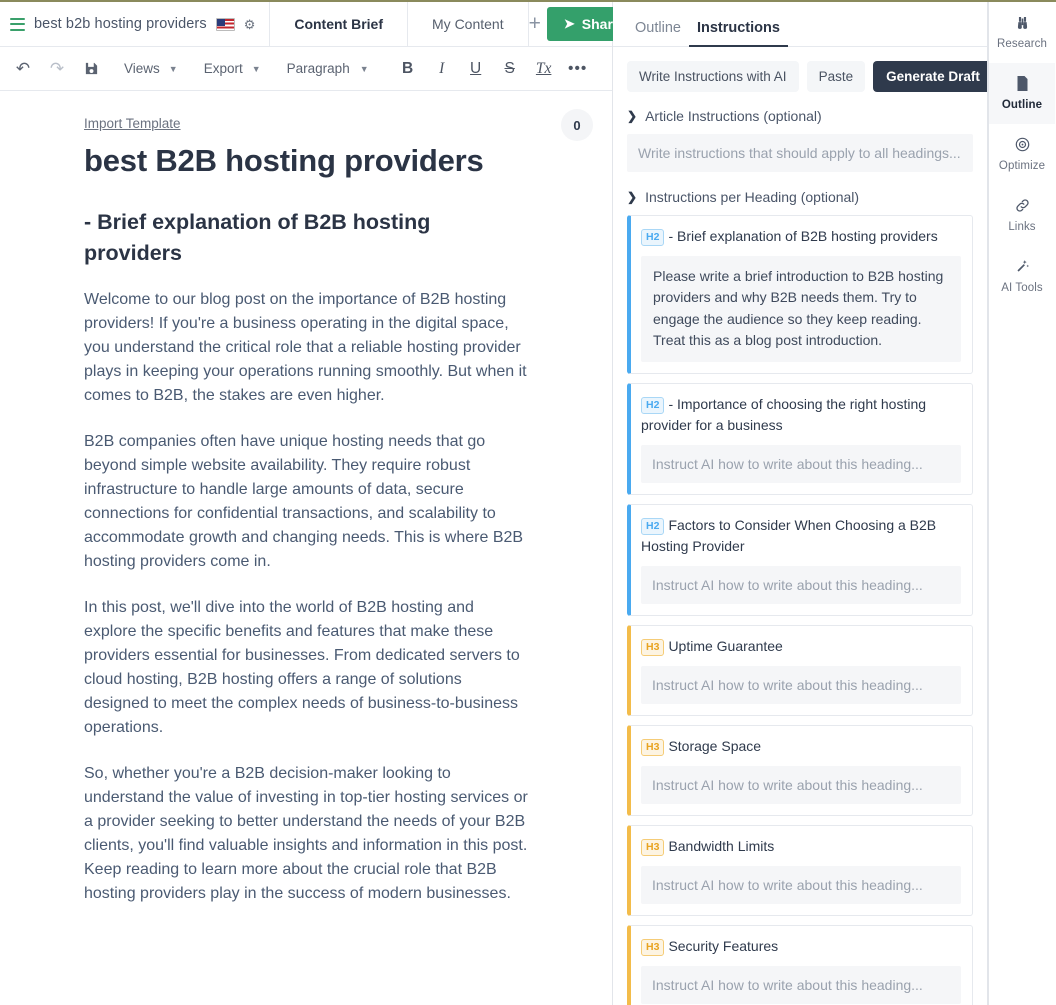 The image size is (1056, 1005). I want to click on heading-card-title: H3 Storage Space, so click(801, 746).